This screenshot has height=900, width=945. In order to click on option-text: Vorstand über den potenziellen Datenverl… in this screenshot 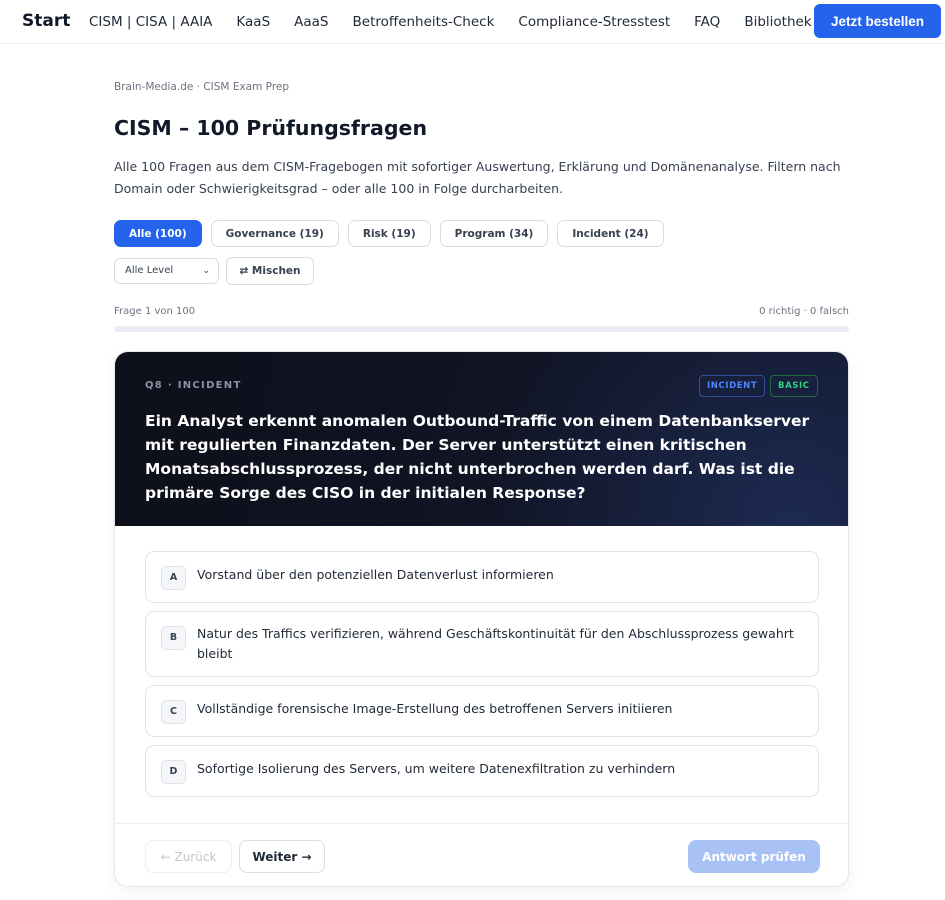, I will do `click(375, 574)`.